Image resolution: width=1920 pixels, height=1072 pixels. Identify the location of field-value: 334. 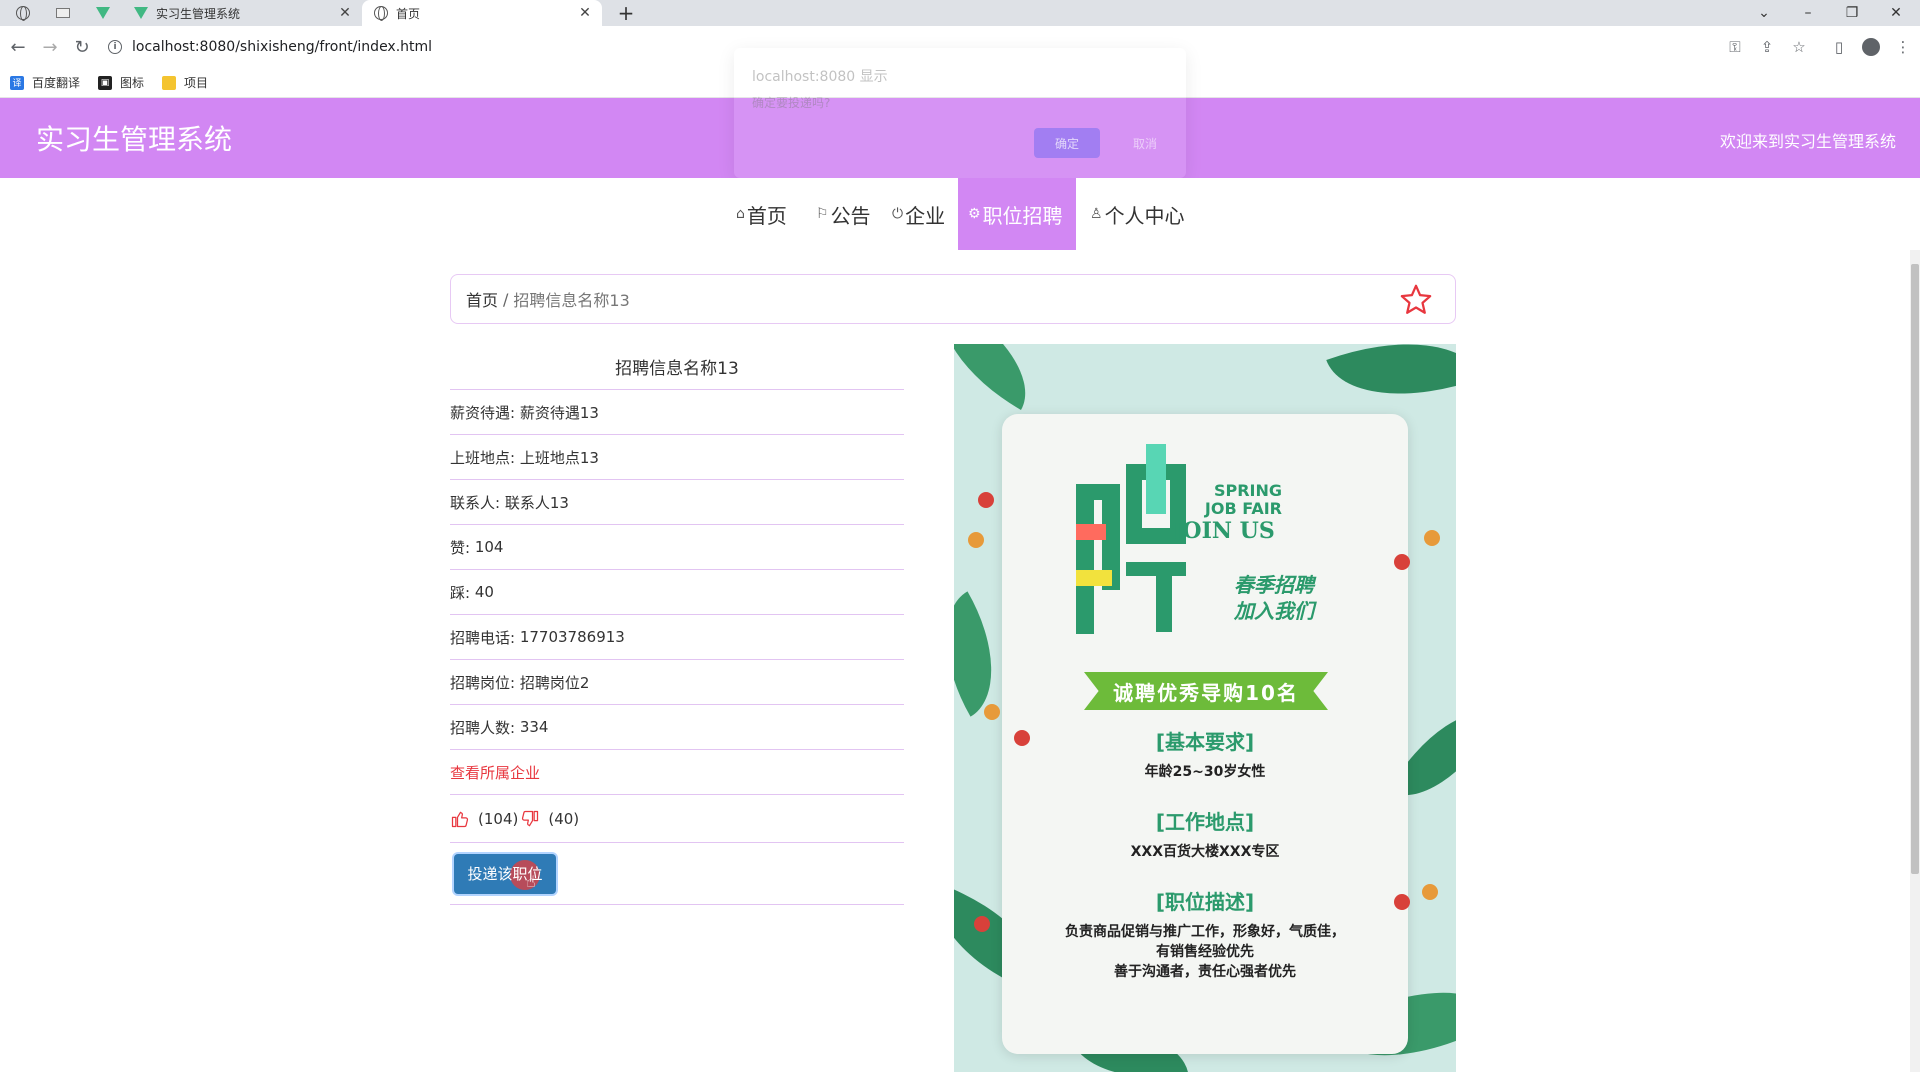
(534, 727).